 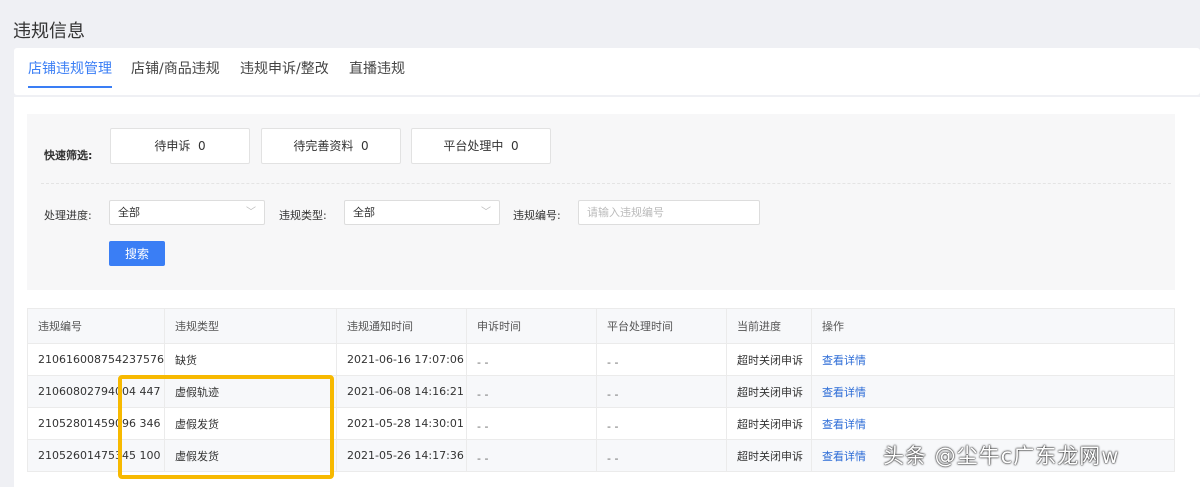 What do you see at coordinates (284, 72) in the screenshot?
I see `tab-appeal-rectify: 违规申诉/整改` at bounding box center [284, 72].